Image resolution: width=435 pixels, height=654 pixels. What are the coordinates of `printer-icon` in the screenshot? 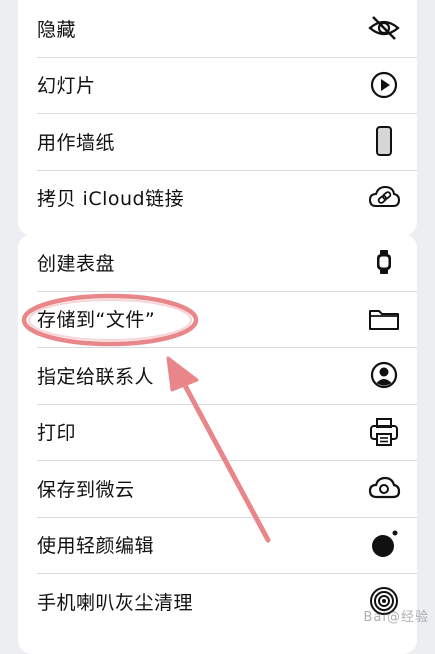 It's located at (384, 432).